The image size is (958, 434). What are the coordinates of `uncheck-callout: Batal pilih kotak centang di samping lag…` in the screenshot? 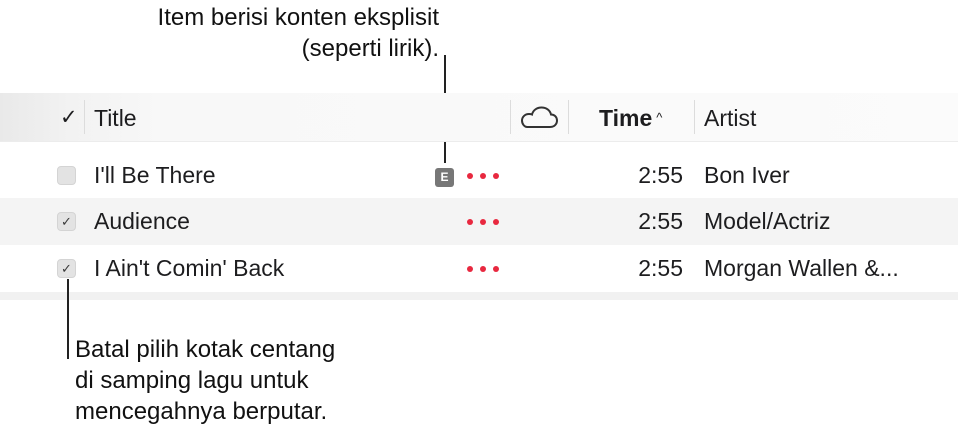 It's located at (205, 380).